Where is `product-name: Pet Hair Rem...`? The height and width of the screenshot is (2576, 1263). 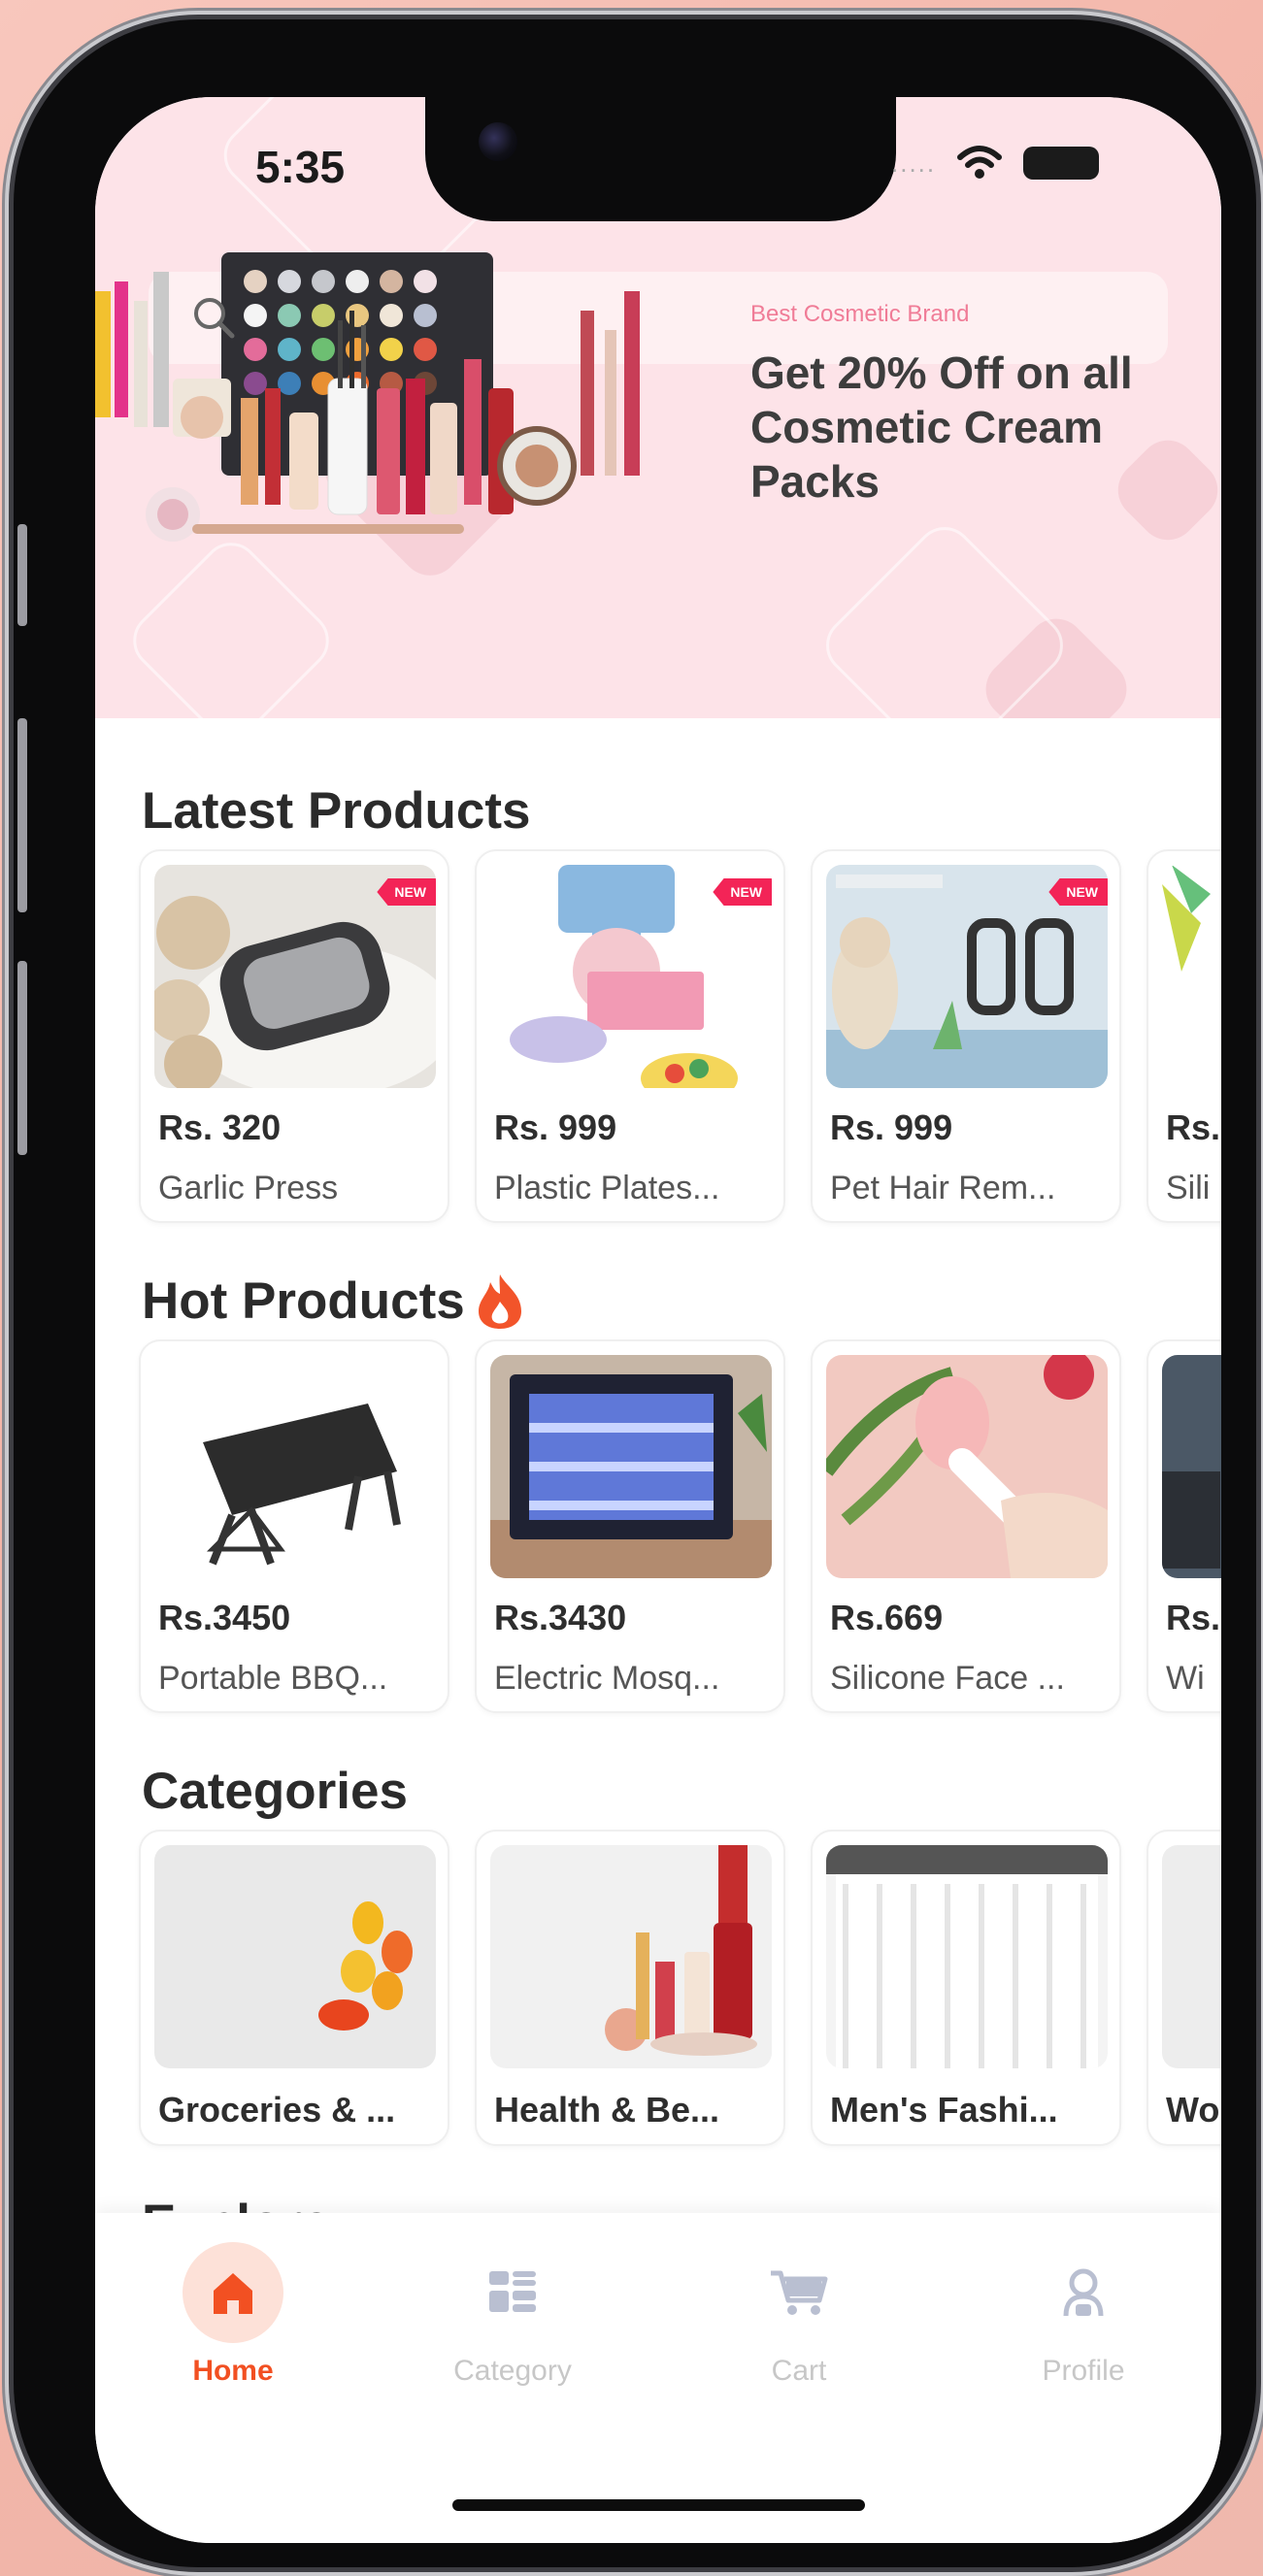 product-name: Pet Hair Rem... is located at coordinates (943, 1188).